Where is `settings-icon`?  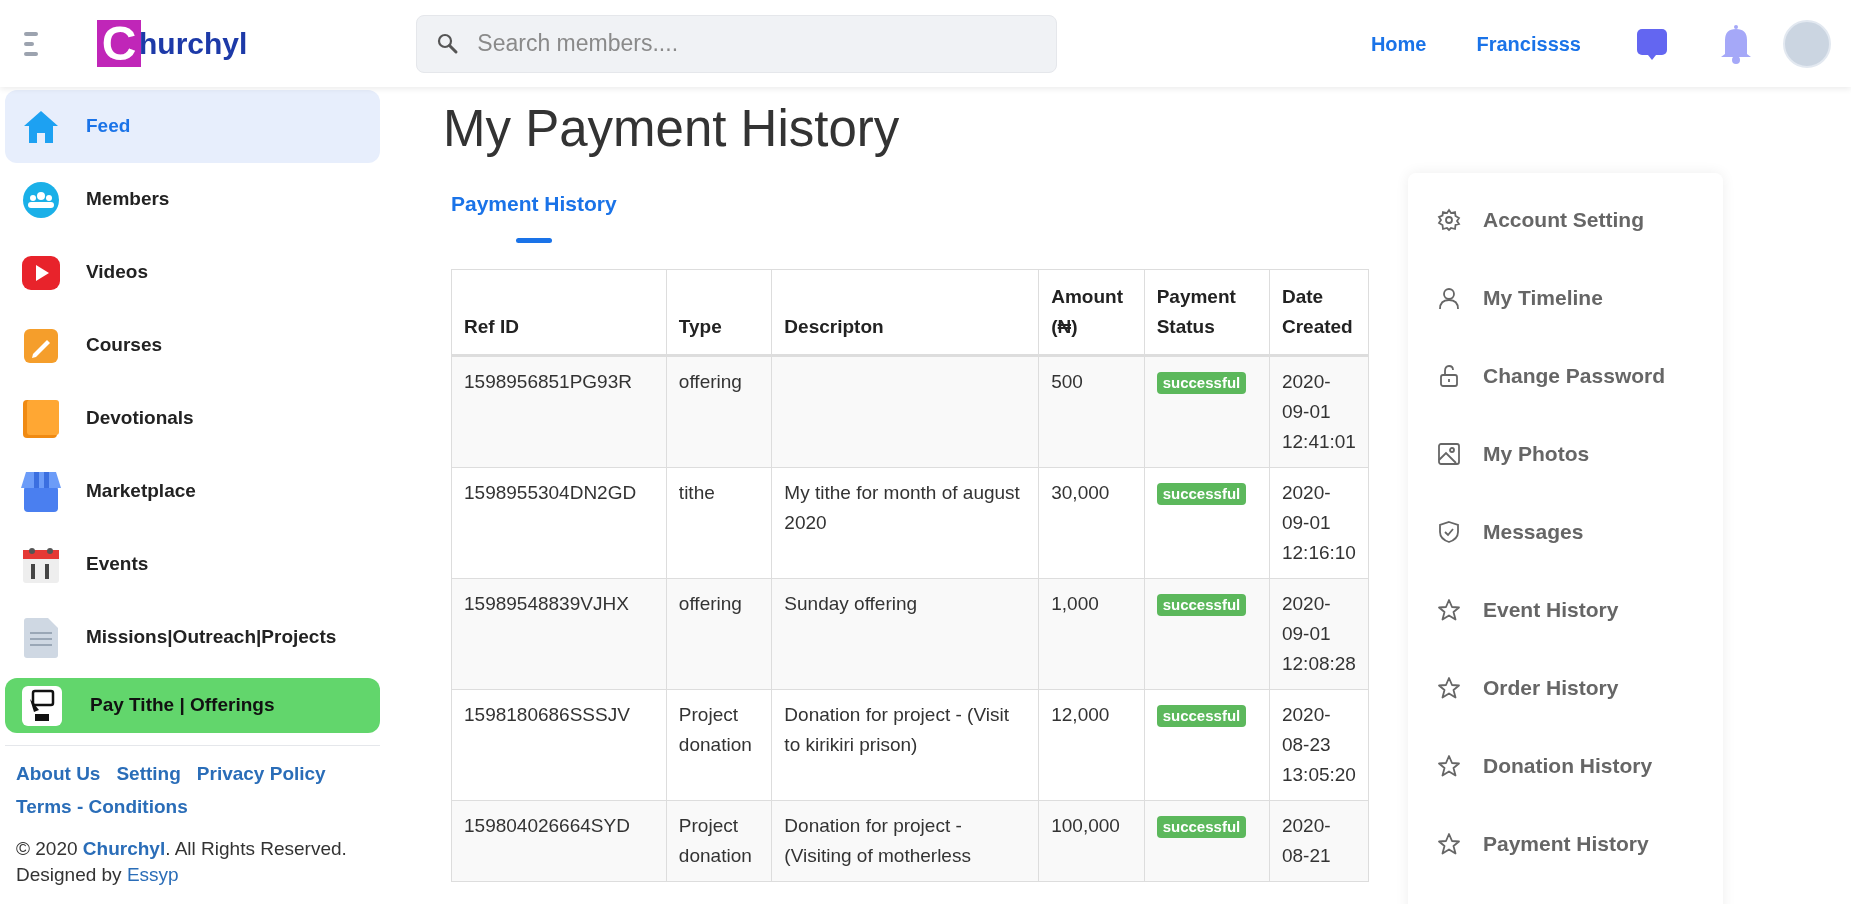 settings-icon is located at coordinates (1449, 220).